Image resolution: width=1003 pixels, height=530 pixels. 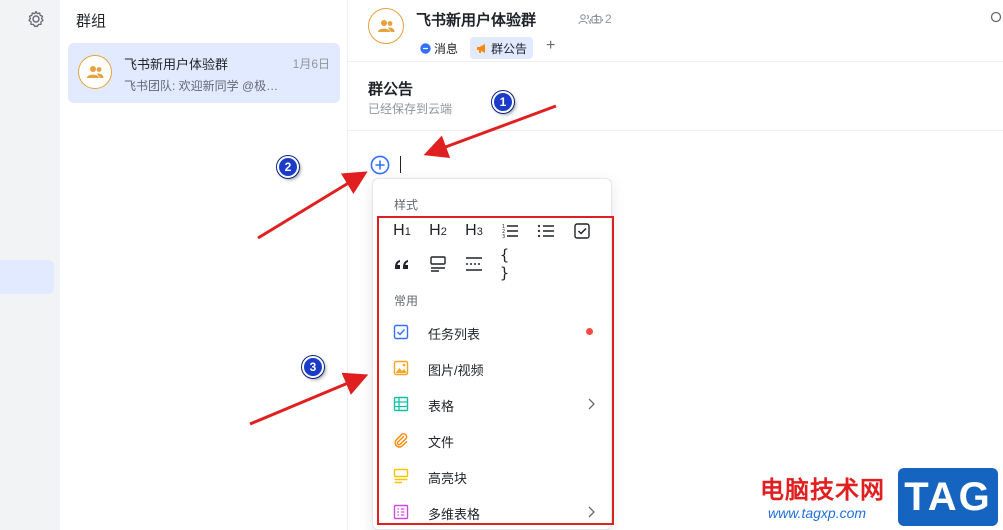 I want to click on tab-announcement-label: 群公告, so click(x=509, y=48).